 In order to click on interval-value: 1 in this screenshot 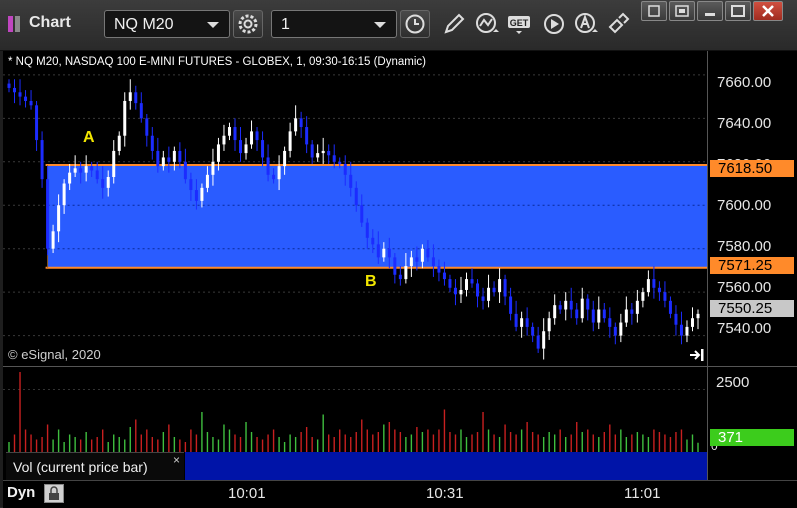, I will do `click(285, 24)`.